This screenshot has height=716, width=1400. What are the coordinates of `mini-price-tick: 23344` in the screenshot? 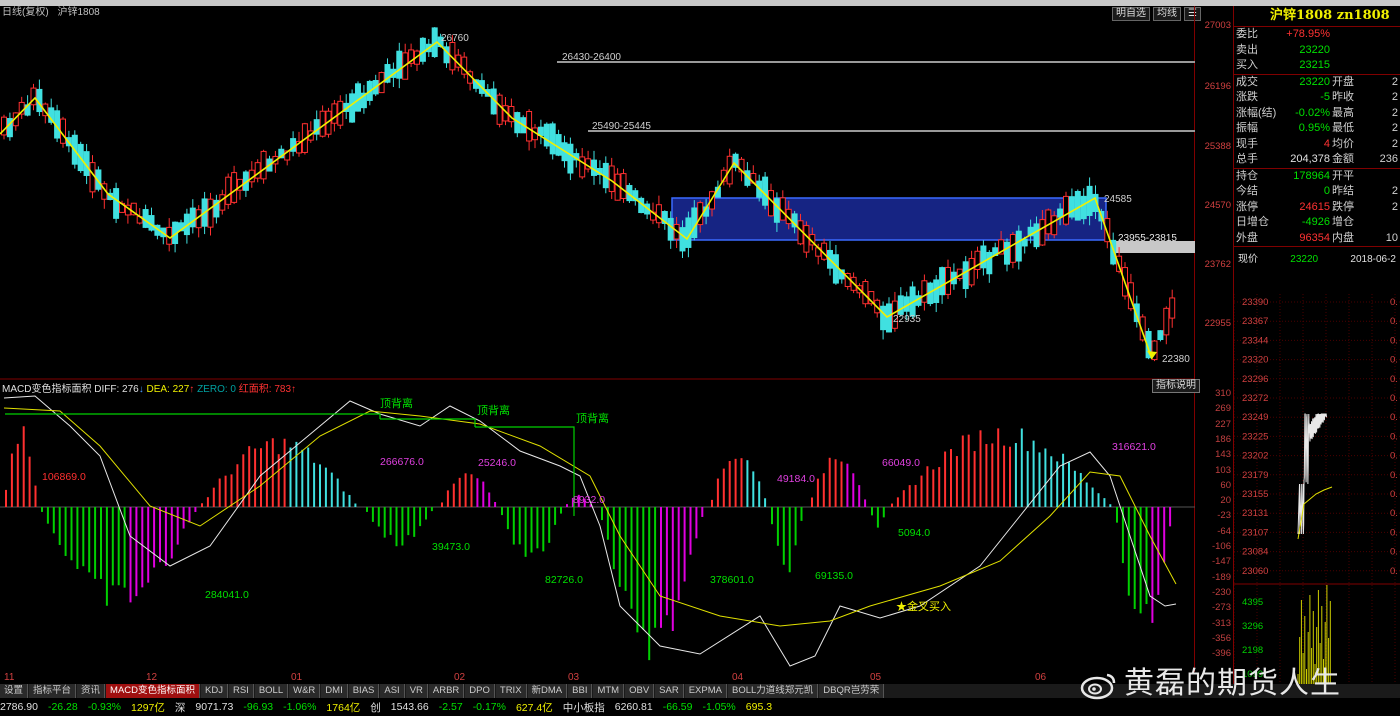 It's located at (1255, 340).